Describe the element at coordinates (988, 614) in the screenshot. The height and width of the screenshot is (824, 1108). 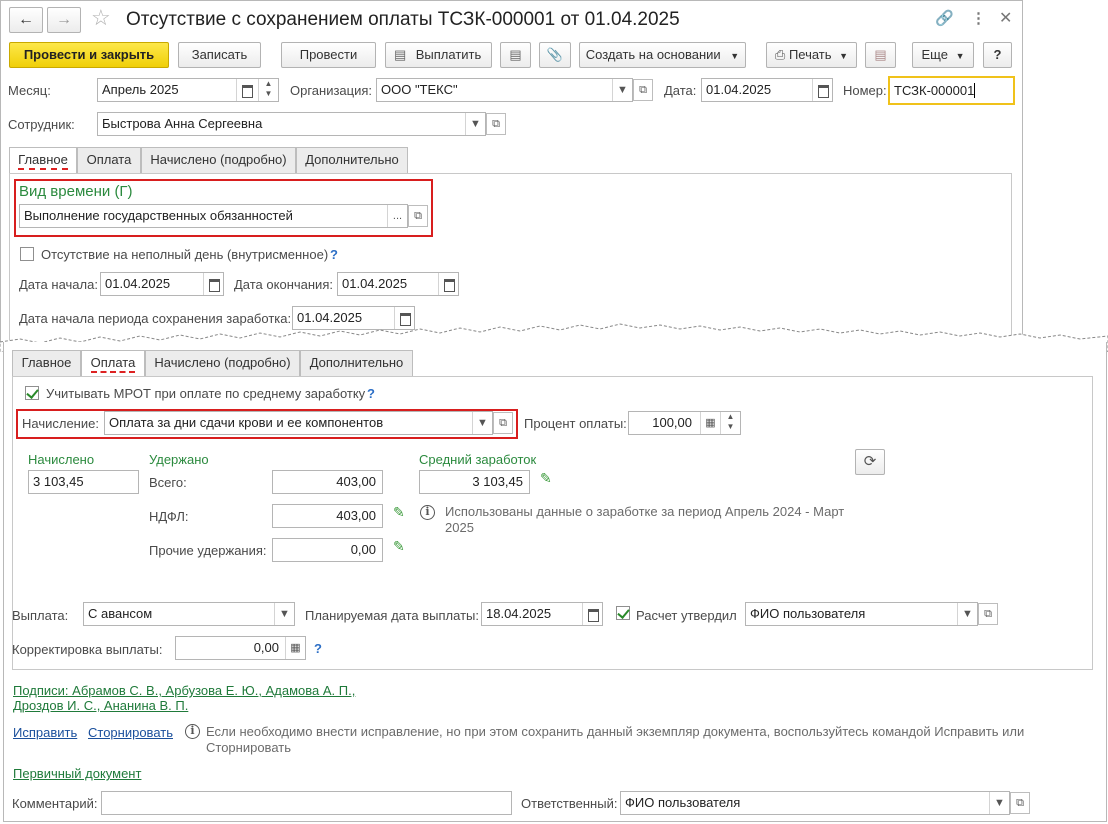
I see `approved-open-button: ⧉` at that location.